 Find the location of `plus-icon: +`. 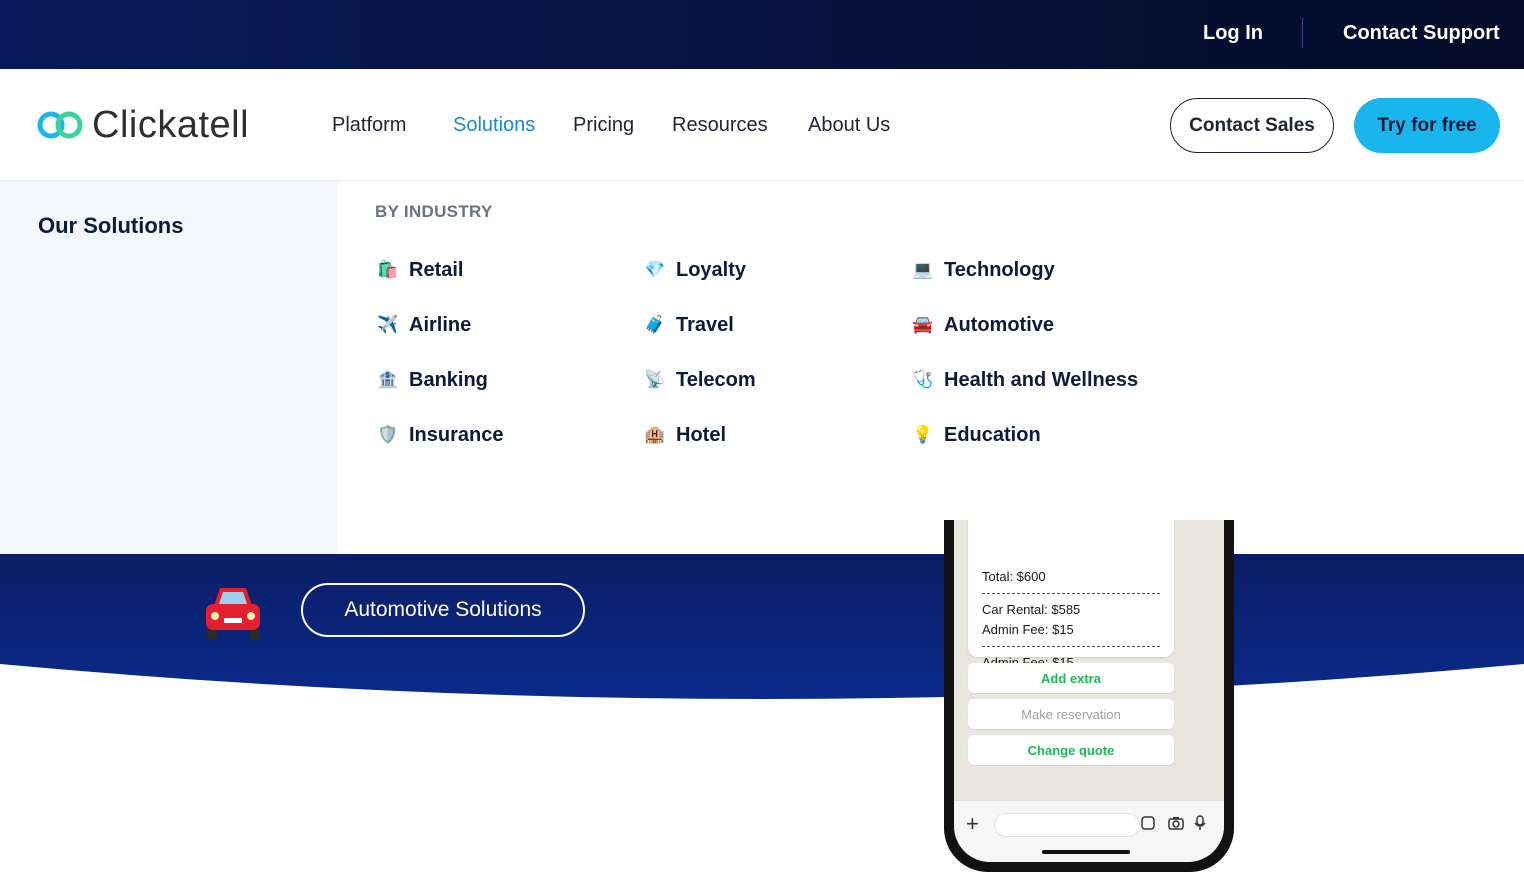

plus-icon: + is located at coordinates (972, 824).